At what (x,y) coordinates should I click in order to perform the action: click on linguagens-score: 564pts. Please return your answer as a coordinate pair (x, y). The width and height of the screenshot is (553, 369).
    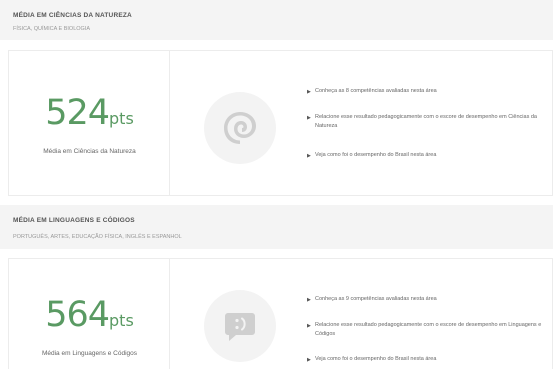
    Looking at the image, I should click on (89, 315).